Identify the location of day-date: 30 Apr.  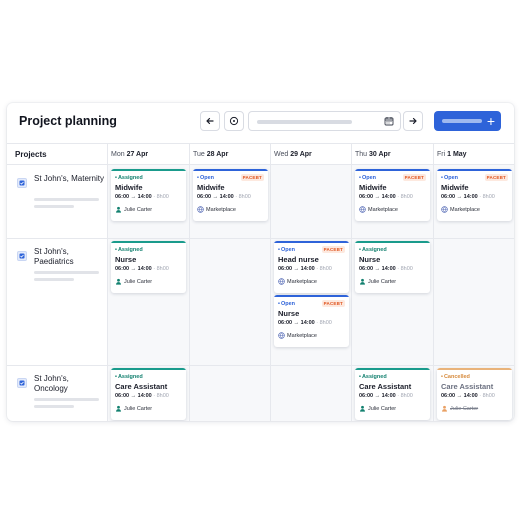
(380, 154).